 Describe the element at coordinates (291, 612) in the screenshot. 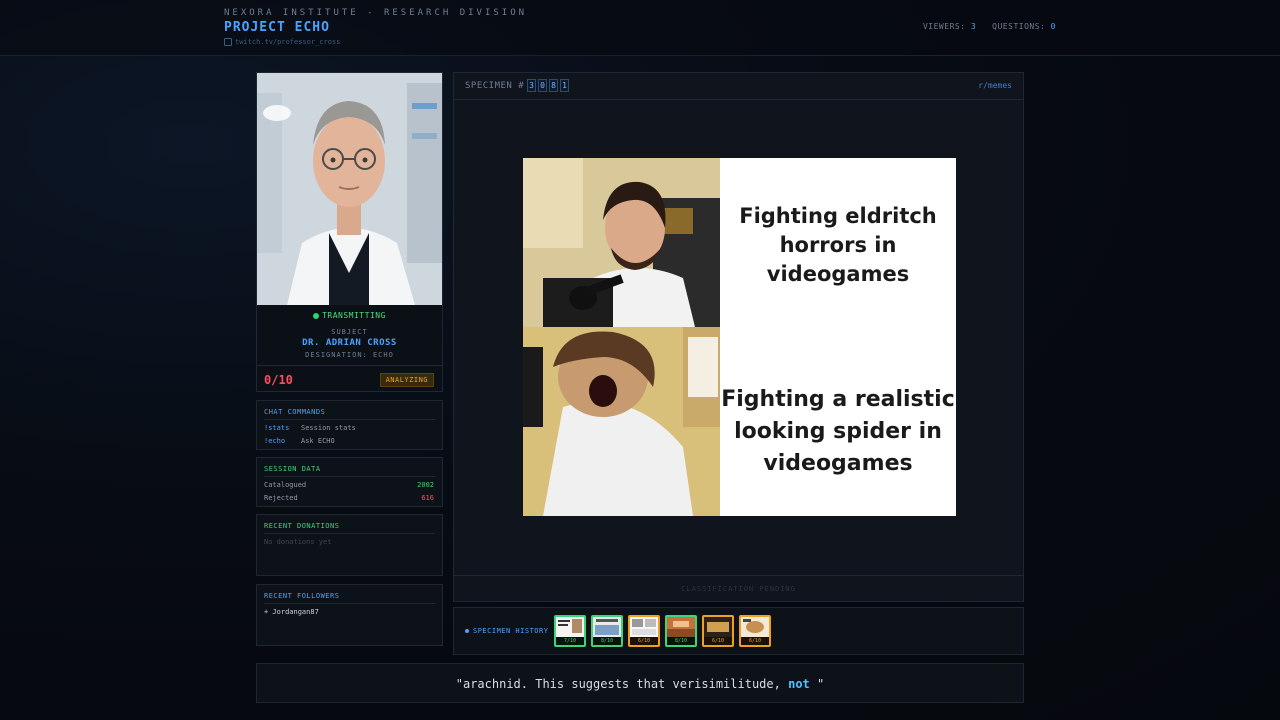

I see `follower-item: + Jordangan87` at that location.